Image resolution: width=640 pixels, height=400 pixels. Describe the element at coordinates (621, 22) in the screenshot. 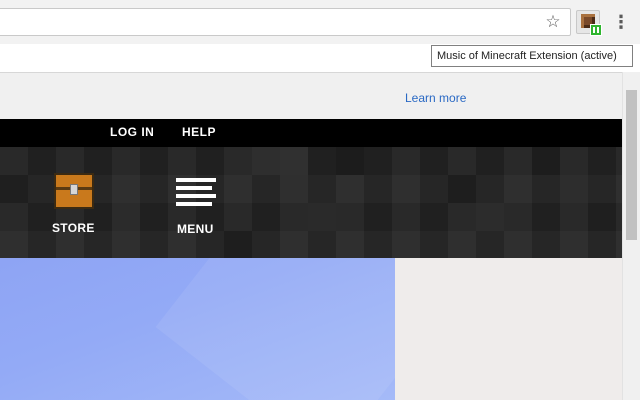

I see `more-menu-icon: ⋮` at that location.